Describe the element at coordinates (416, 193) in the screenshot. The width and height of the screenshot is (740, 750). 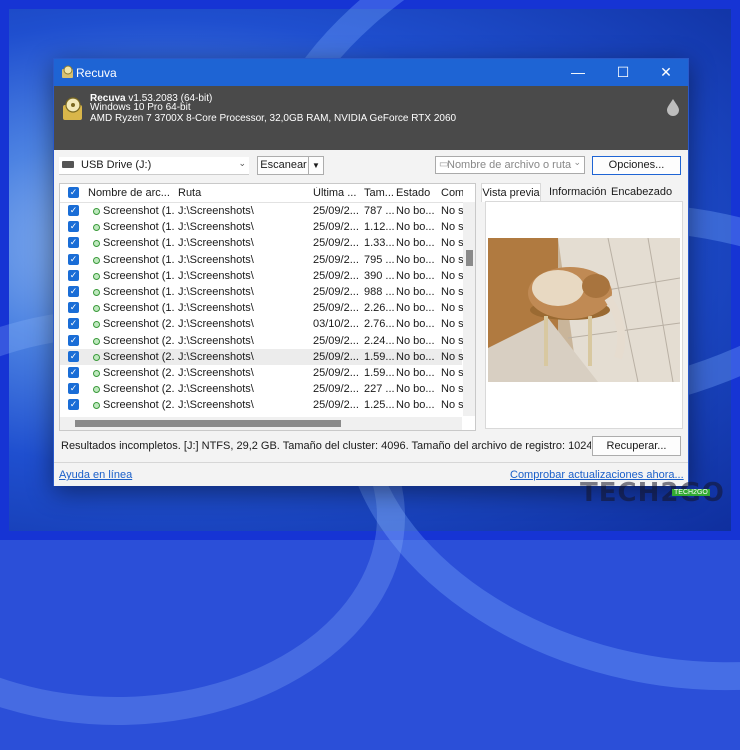
I see `column-state: Estado` at that location.